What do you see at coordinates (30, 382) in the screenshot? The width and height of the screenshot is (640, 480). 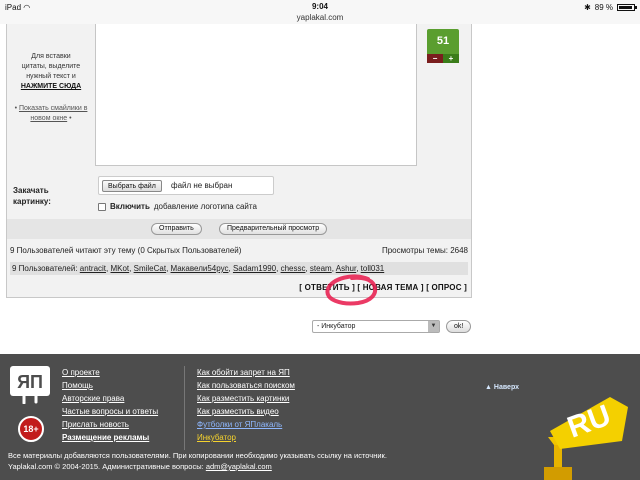 I see `svg-text: ЯП` at bounding box center [30, 382].